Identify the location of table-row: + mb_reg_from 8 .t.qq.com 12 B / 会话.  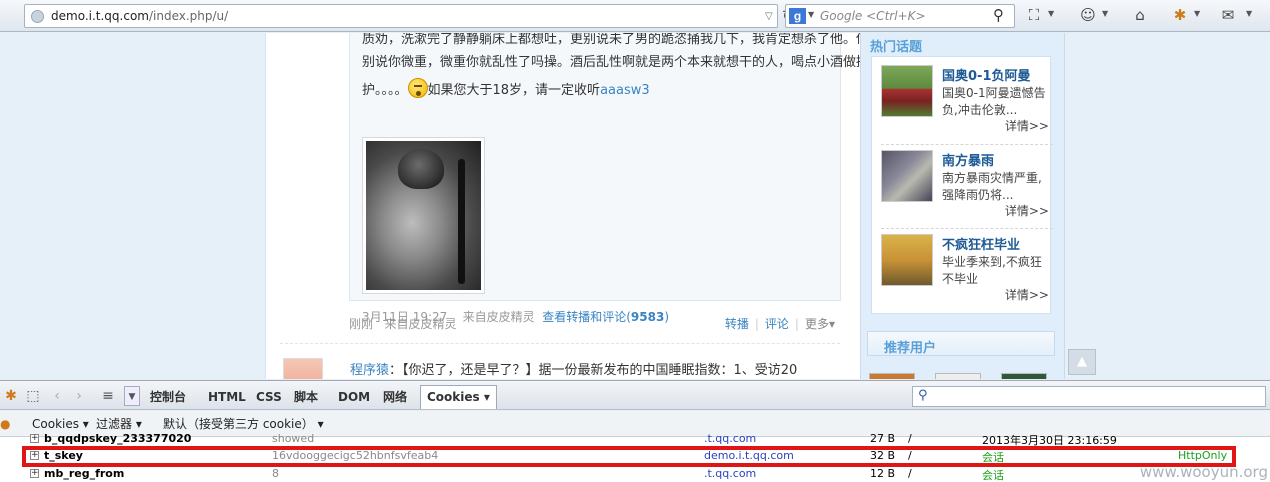
(635, 474).